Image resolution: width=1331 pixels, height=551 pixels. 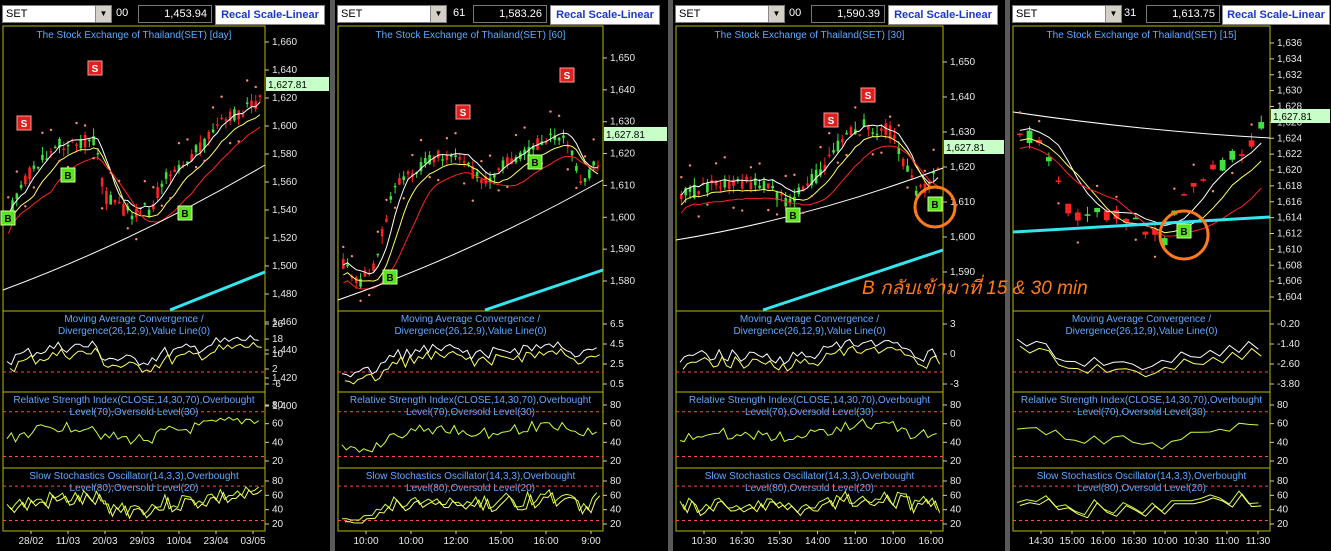 I want to click on indicator-subtitle: Level(80),Oversold Level(20), so click(x=809, y=488).